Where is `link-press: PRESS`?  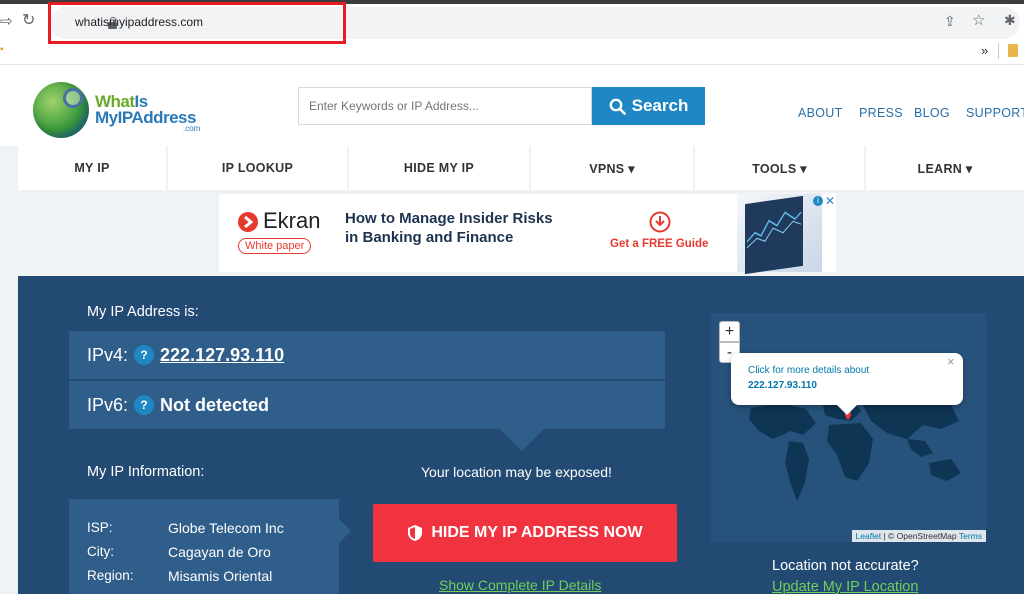
link-press: PRESS is located at coordinates (881, 113).